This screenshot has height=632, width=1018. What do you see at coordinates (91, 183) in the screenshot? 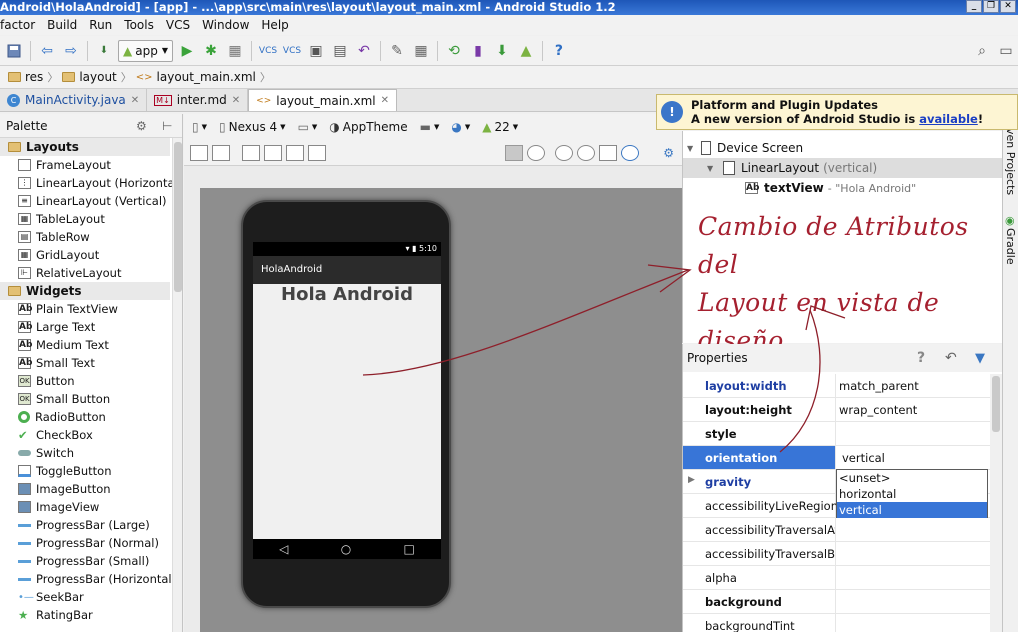
I see `palette-item-linearlayout-h: ⋮ LinearLayout (Horizontal)` at bounding box center [91, 183].